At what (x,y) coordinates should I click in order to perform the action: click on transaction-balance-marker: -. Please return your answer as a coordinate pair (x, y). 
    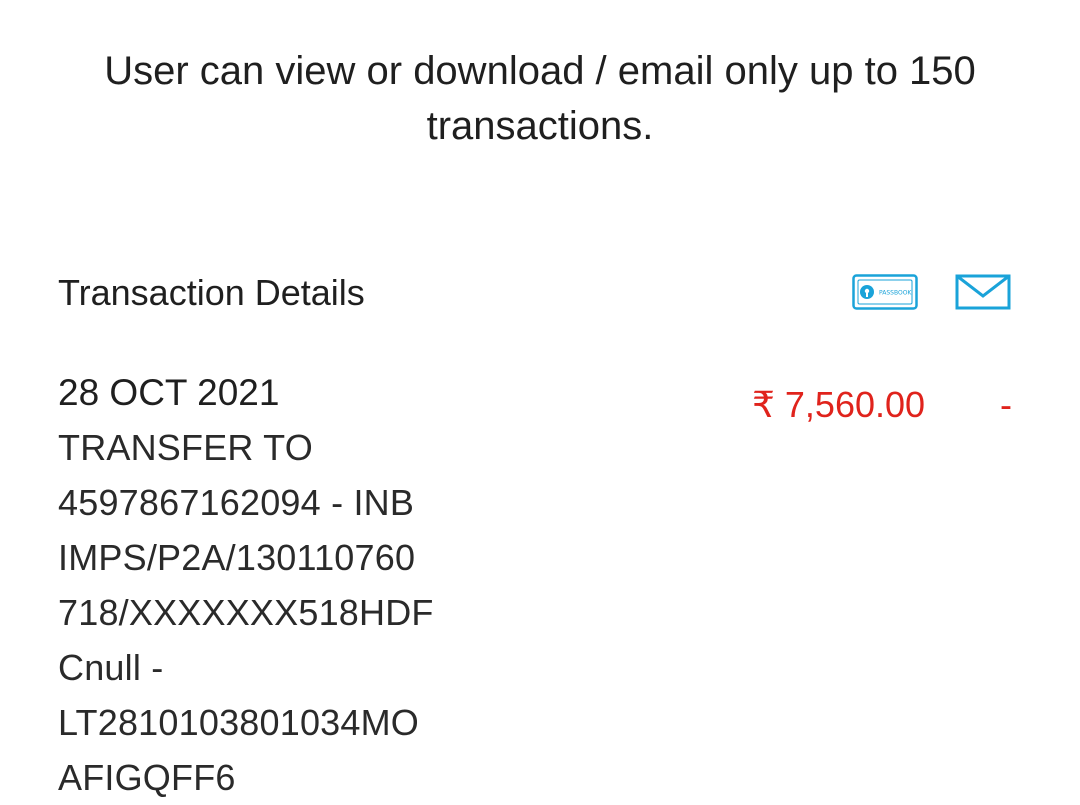
    Looking at the image, I should click on (1006, 404).